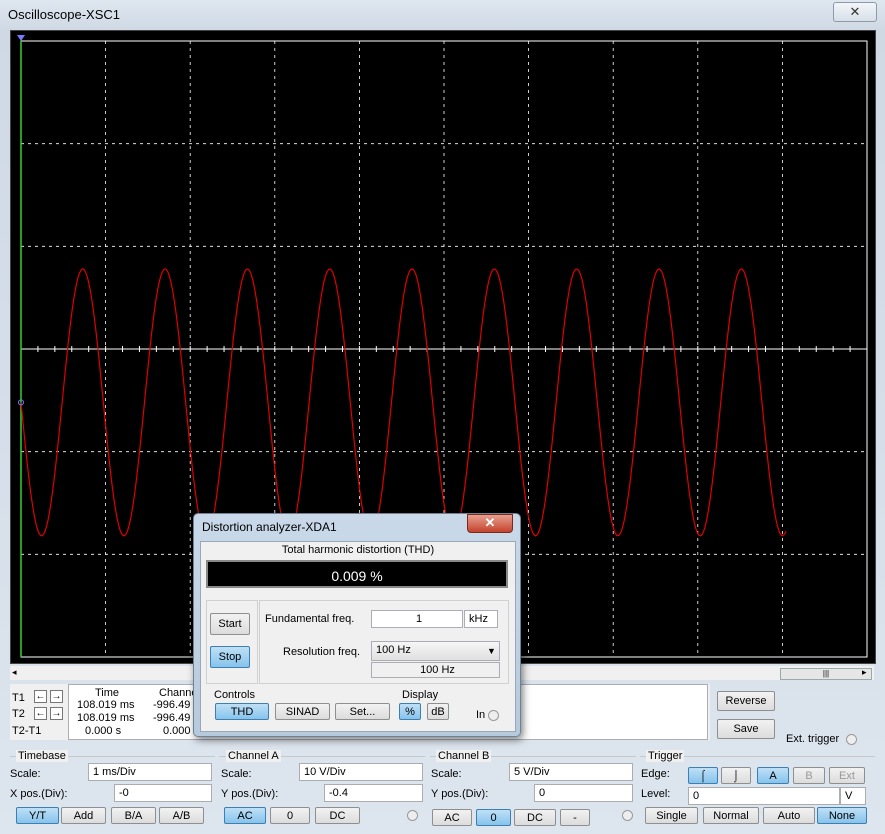 This screenshot has width=885, height=834. Describe the element at coordinates (826, 674) in the screenshot. I see `scroll-thumb: |||` at that location.